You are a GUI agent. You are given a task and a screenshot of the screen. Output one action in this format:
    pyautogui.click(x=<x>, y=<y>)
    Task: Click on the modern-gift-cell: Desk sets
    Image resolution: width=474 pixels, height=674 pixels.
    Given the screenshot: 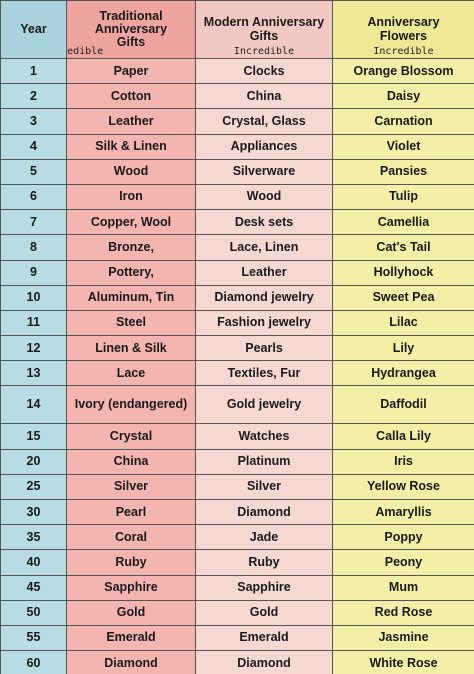 What is the action you would take?
    pyautogui.click(x=264, y=222)
    